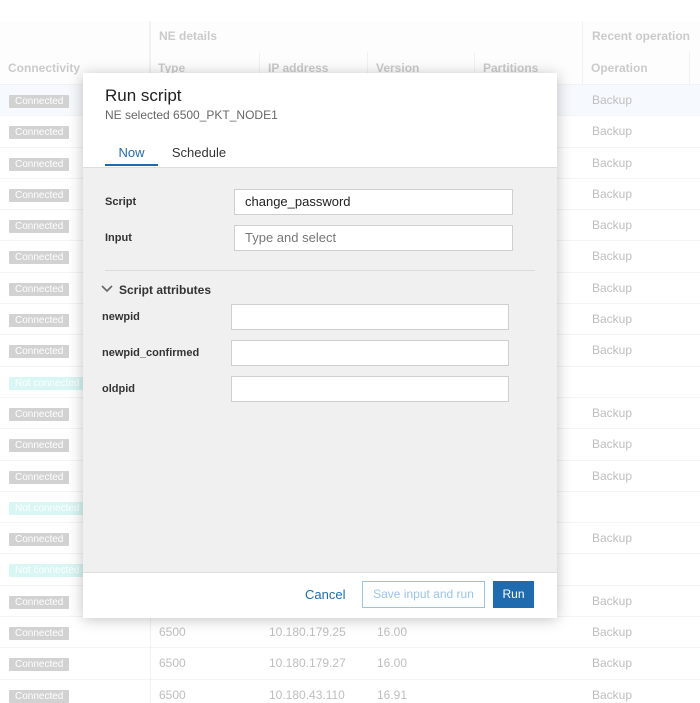 The width and height of the screenshot is (700, 703). I want to click on attr-label-newpid: newpid, so click(121, 317).